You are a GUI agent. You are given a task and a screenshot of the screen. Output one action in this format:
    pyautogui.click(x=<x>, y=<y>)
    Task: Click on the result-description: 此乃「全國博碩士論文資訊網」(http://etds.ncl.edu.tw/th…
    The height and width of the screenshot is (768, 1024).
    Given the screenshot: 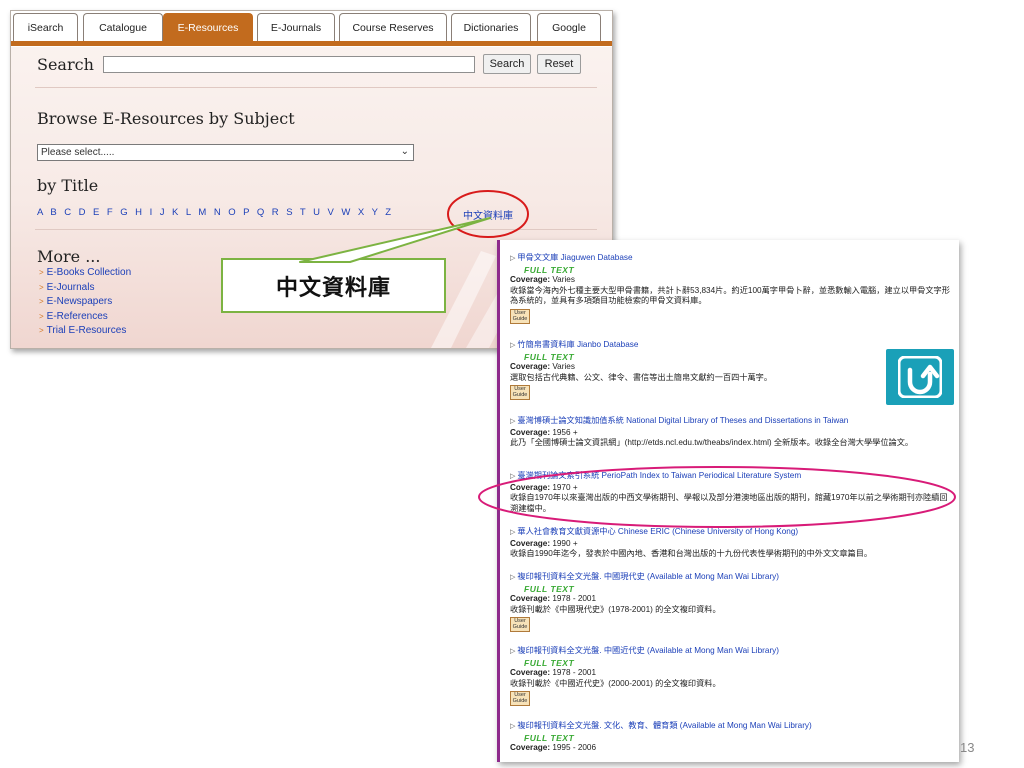 What is the action you would take?
    pyautogui.click(x=712, y=442)
    